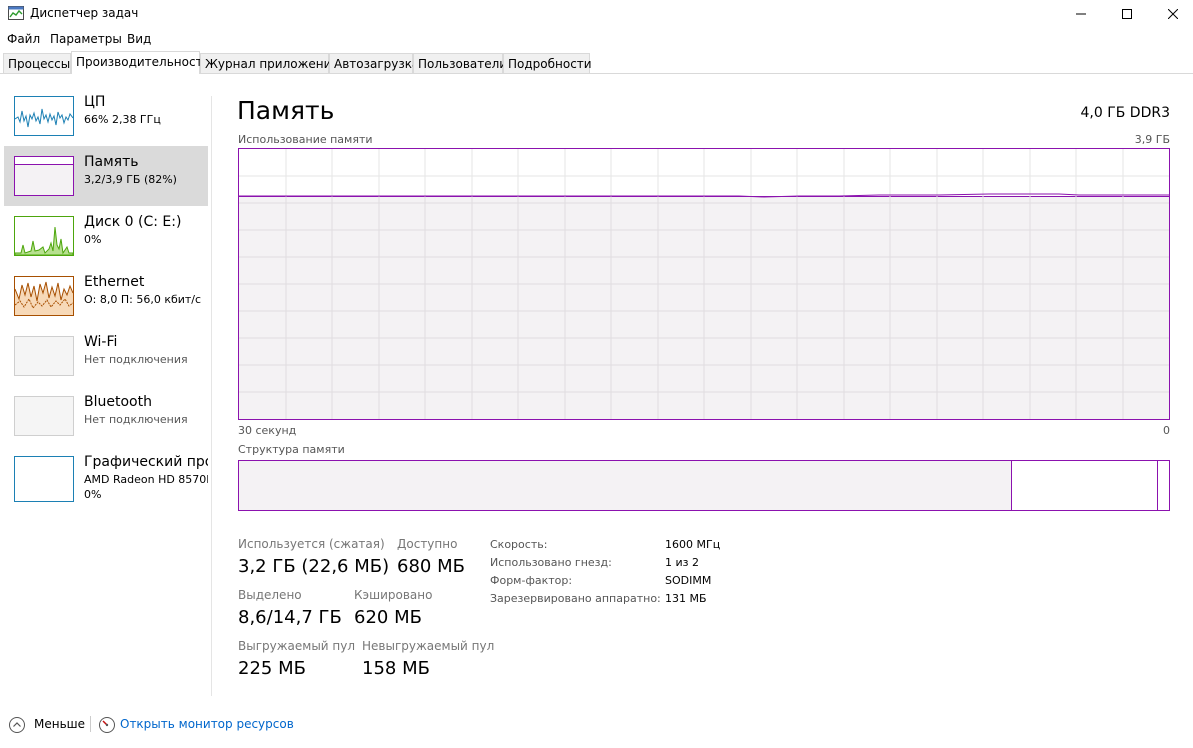 The height and width of the screenshot is (748, 1193). What do you see at coordinates (122, 119) in the screenshot?
I see `sidebar-item-detail: 66% 2,38 ГГц` at bounding box center [122, 119].